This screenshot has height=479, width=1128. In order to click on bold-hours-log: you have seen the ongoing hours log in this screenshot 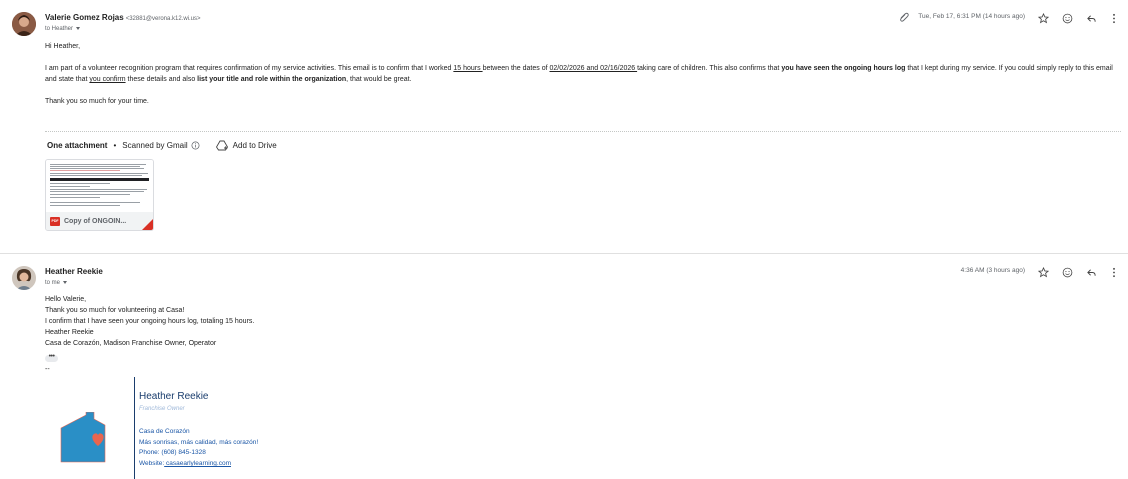, I will do `click(843, 68)`.